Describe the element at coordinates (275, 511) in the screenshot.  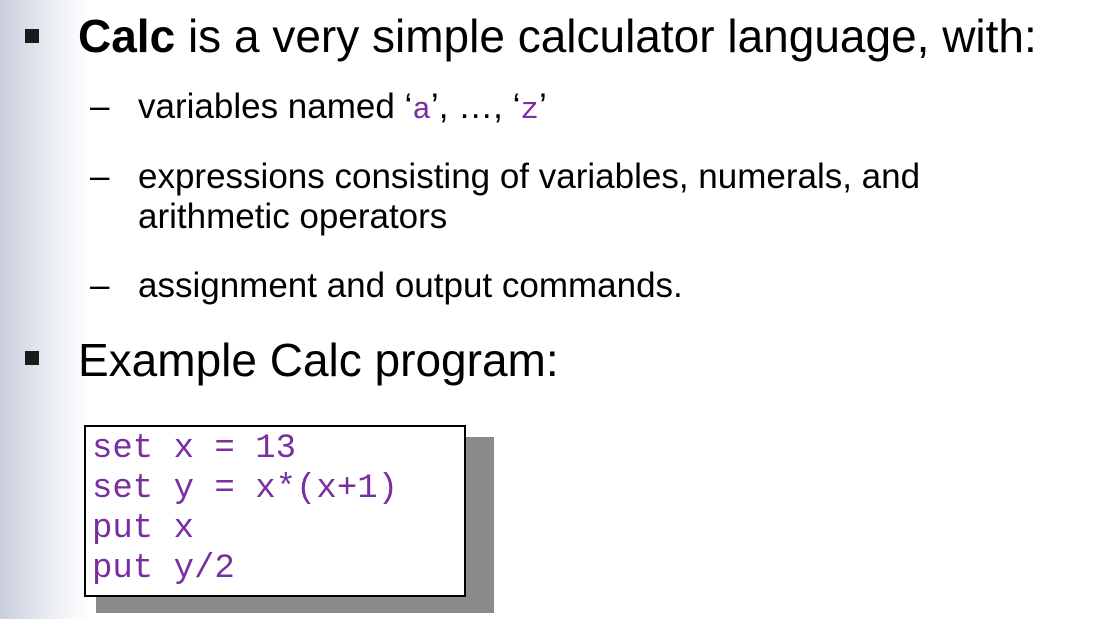
I see `code-example-box: set x = 13 set y = x*(x+1) put x put y/2` at that location.